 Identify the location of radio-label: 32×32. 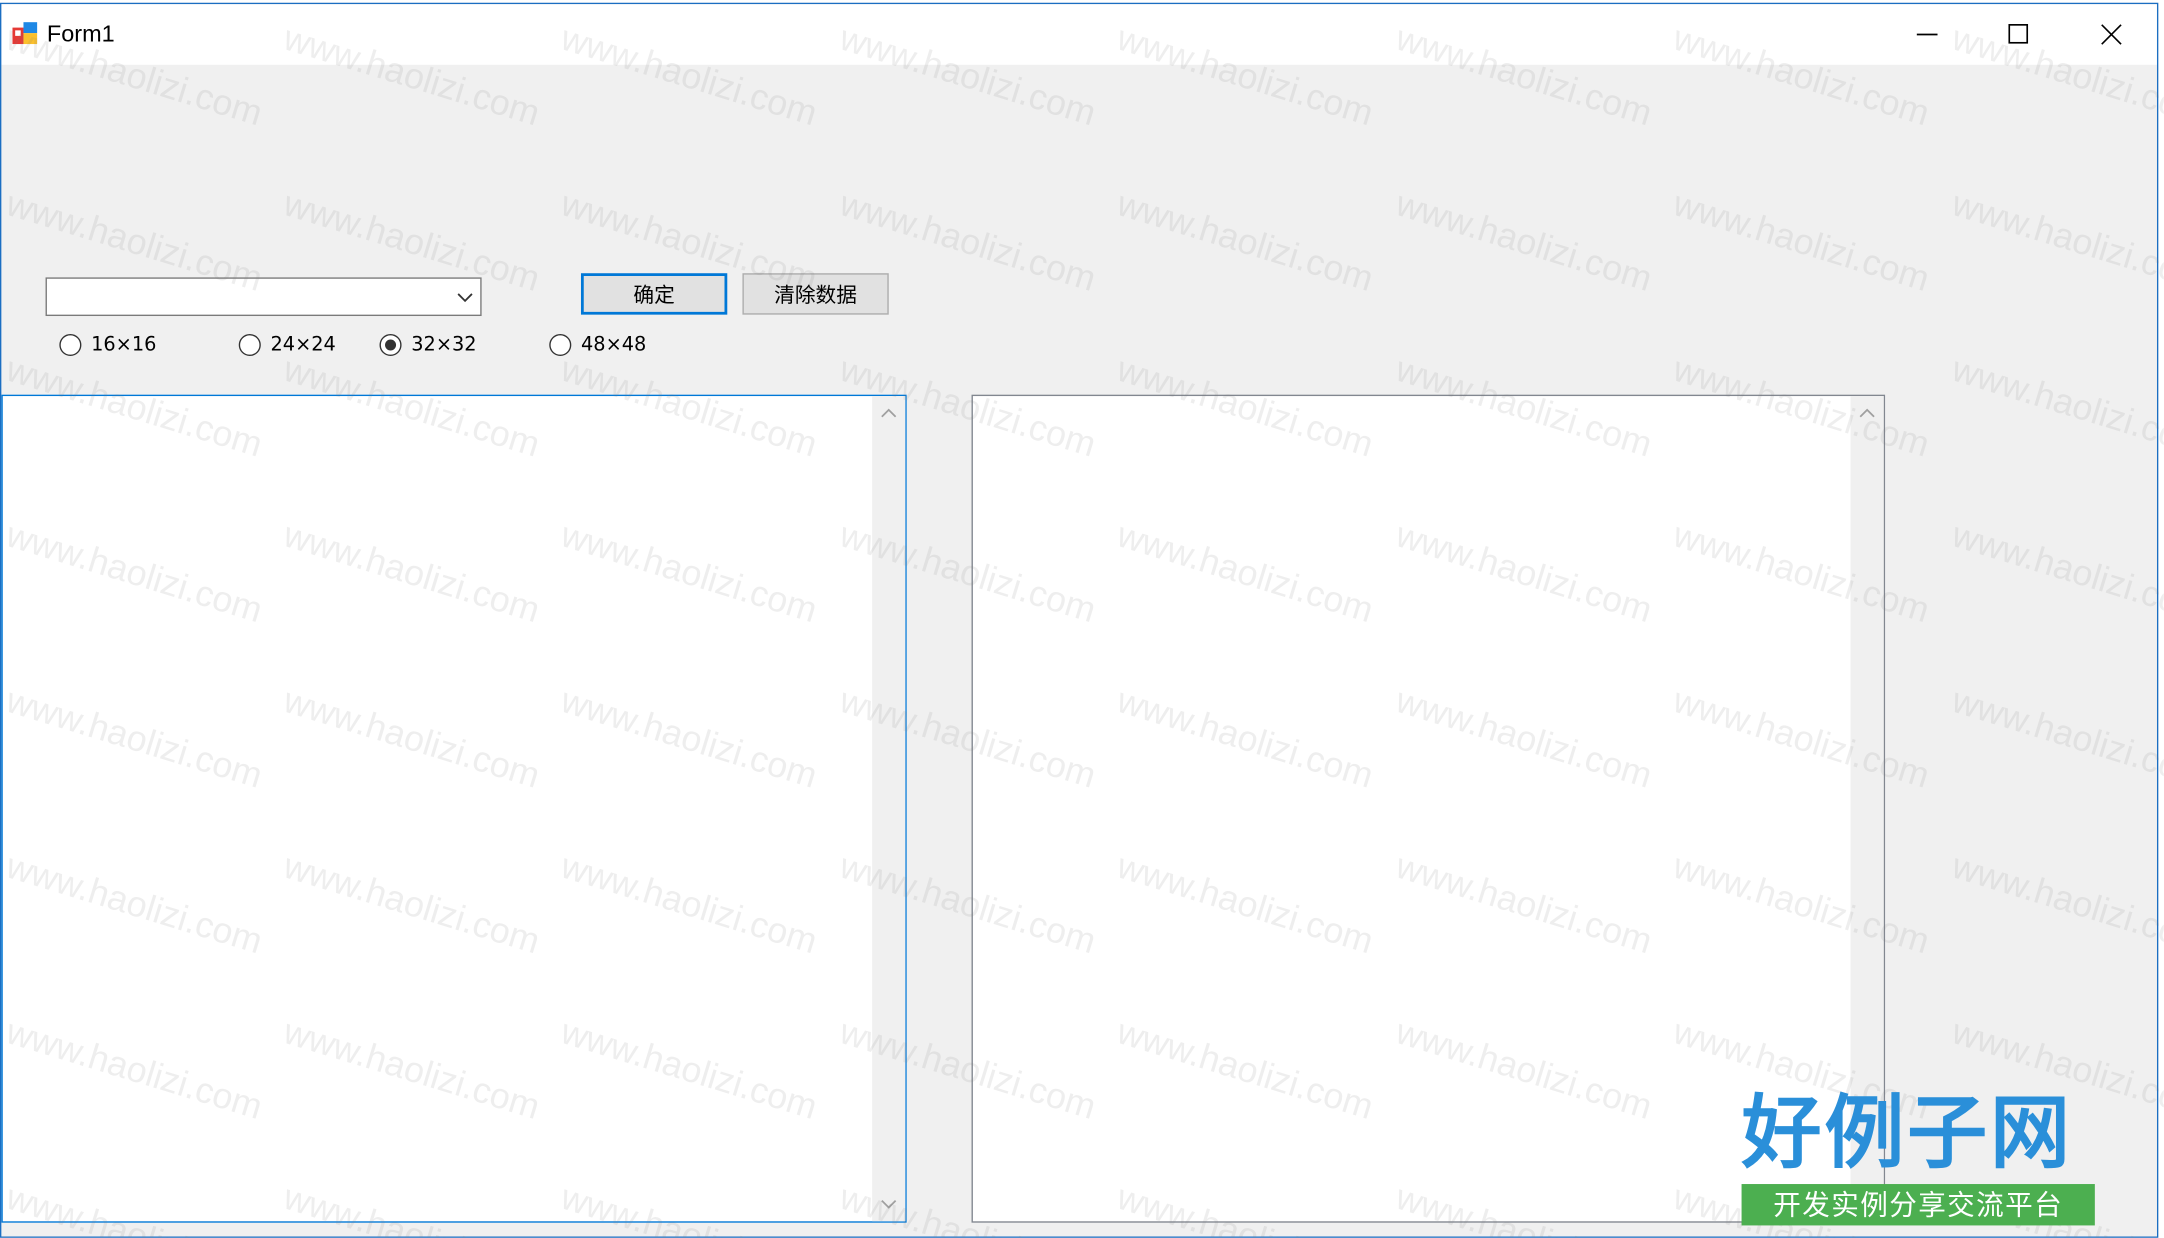
(444, 345).